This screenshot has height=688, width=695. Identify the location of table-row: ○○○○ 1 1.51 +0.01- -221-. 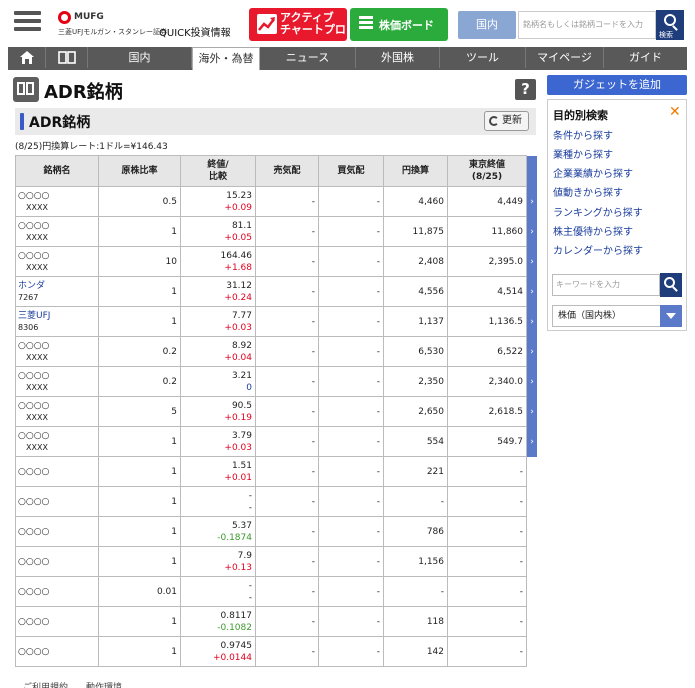
(276, 471).